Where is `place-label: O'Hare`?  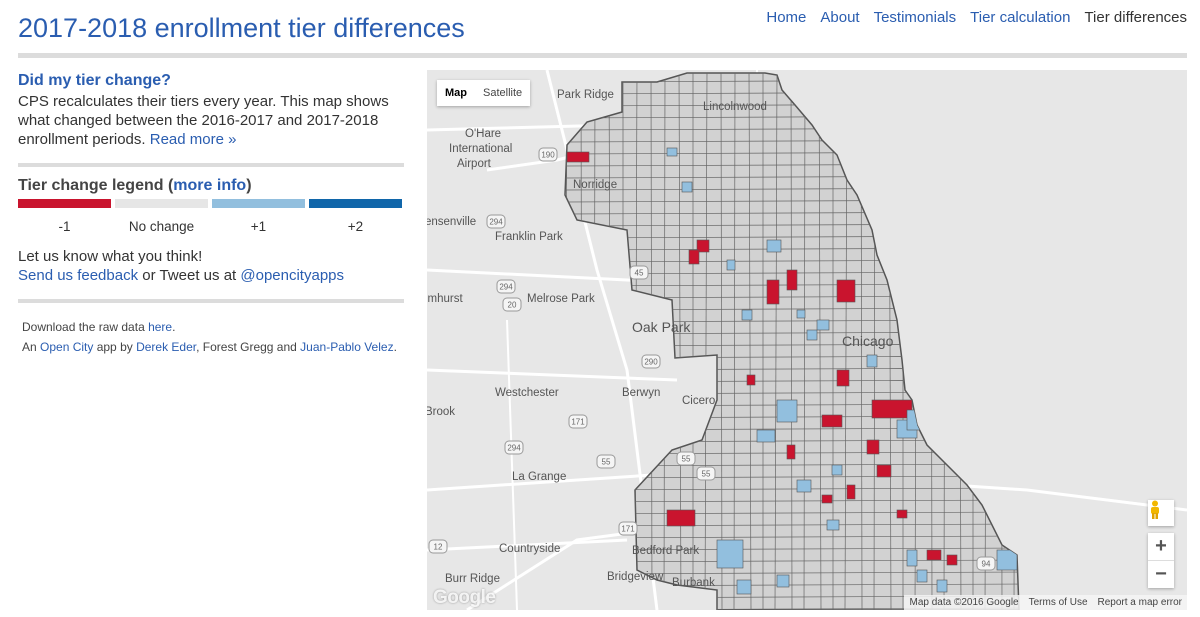
place-label: O'Hare is located at coordinates (483, 134).